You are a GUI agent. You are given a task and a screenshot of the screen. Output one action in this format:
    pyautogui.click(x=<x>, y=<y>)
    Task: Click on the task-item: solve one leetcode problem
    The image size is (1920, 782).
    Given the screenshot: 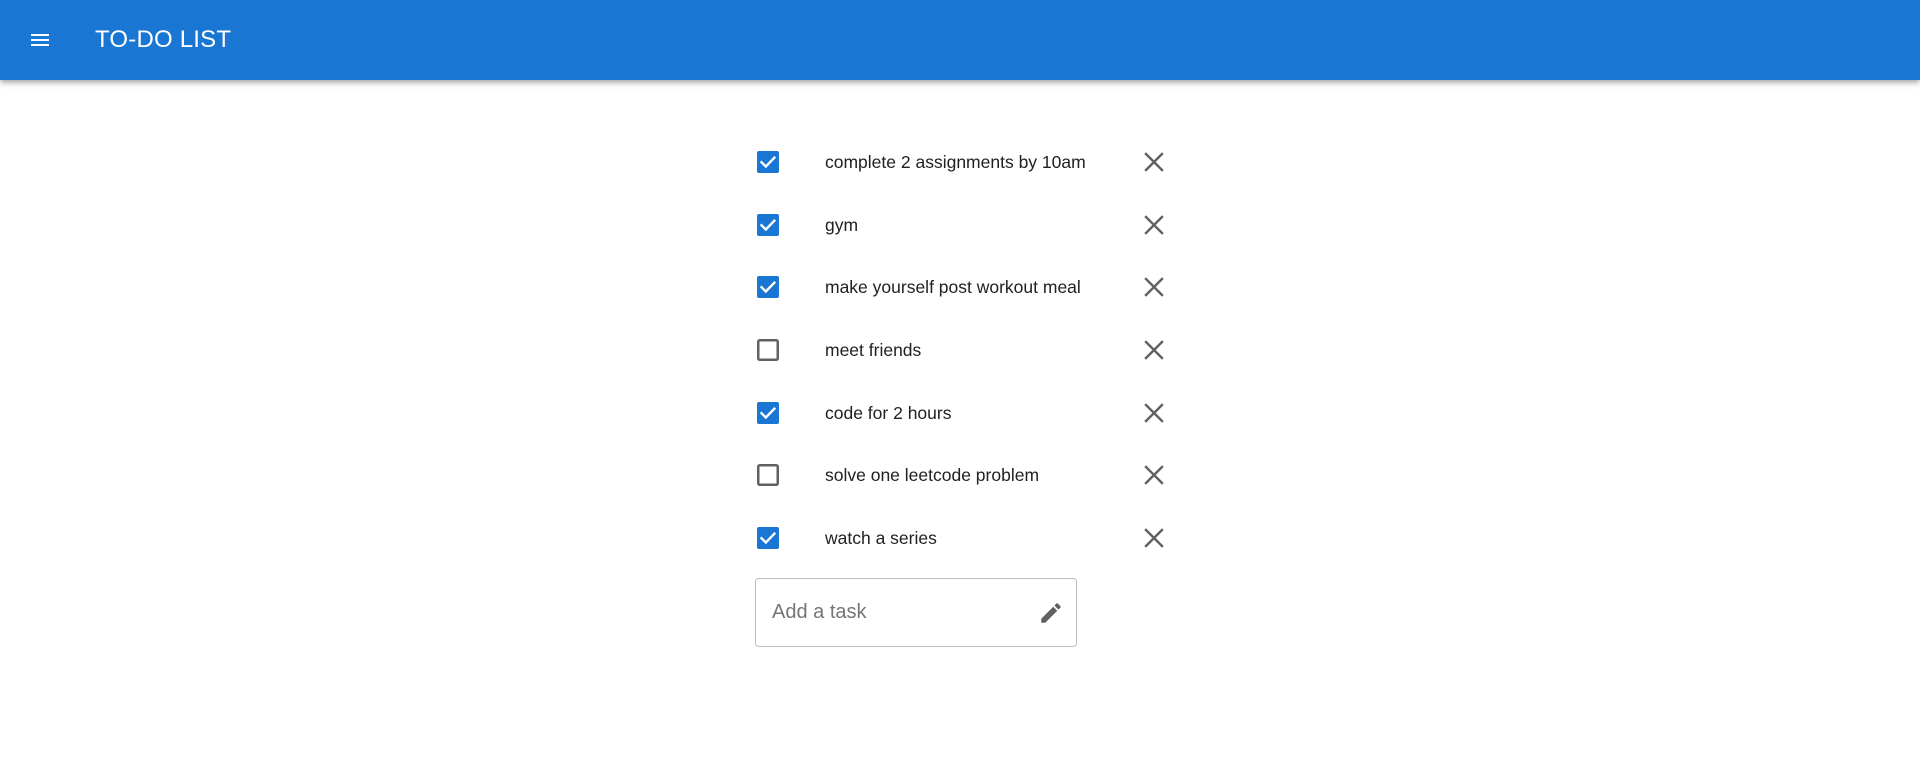 What is the action you would take?
    pyautogui.click(x=962, y=480)
    